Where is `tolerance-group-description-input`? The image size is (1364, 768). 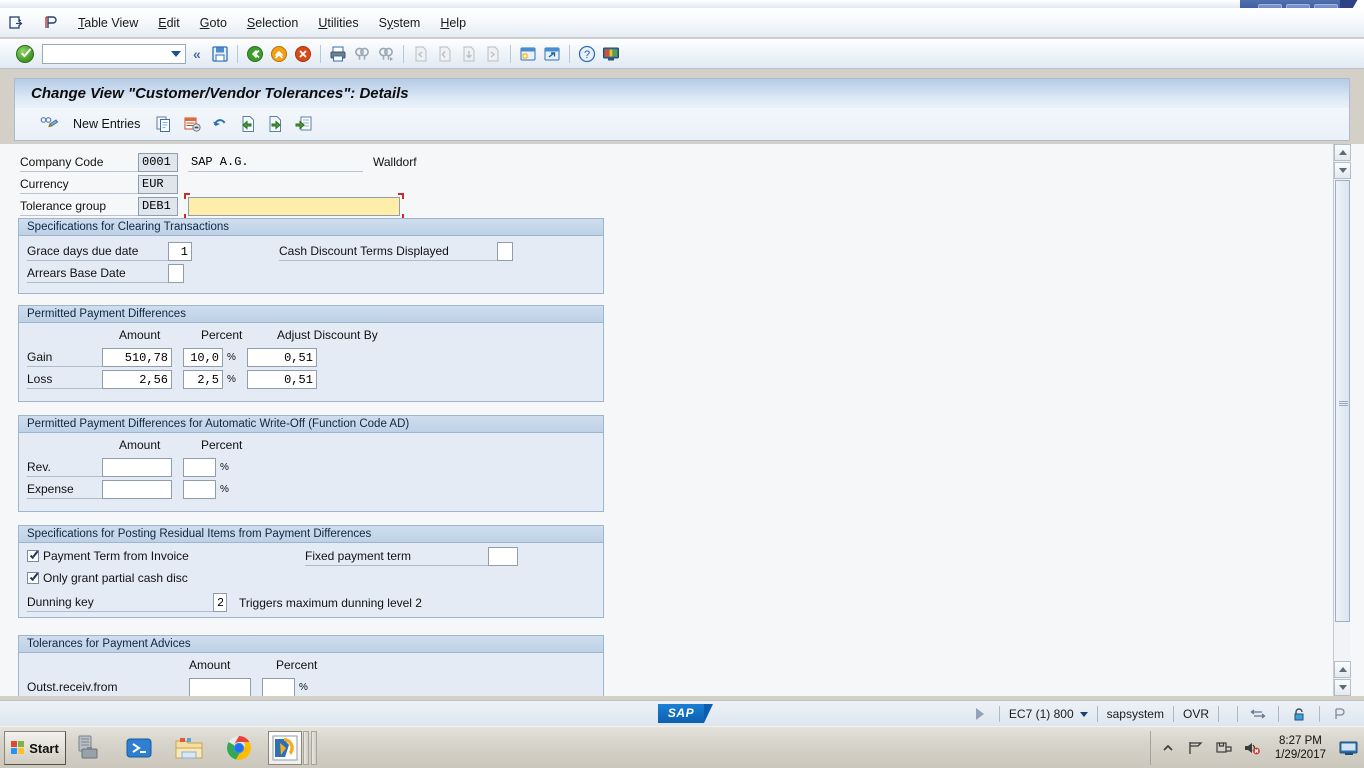
tolerance-group-description-input is located at coordinates (294, 206).